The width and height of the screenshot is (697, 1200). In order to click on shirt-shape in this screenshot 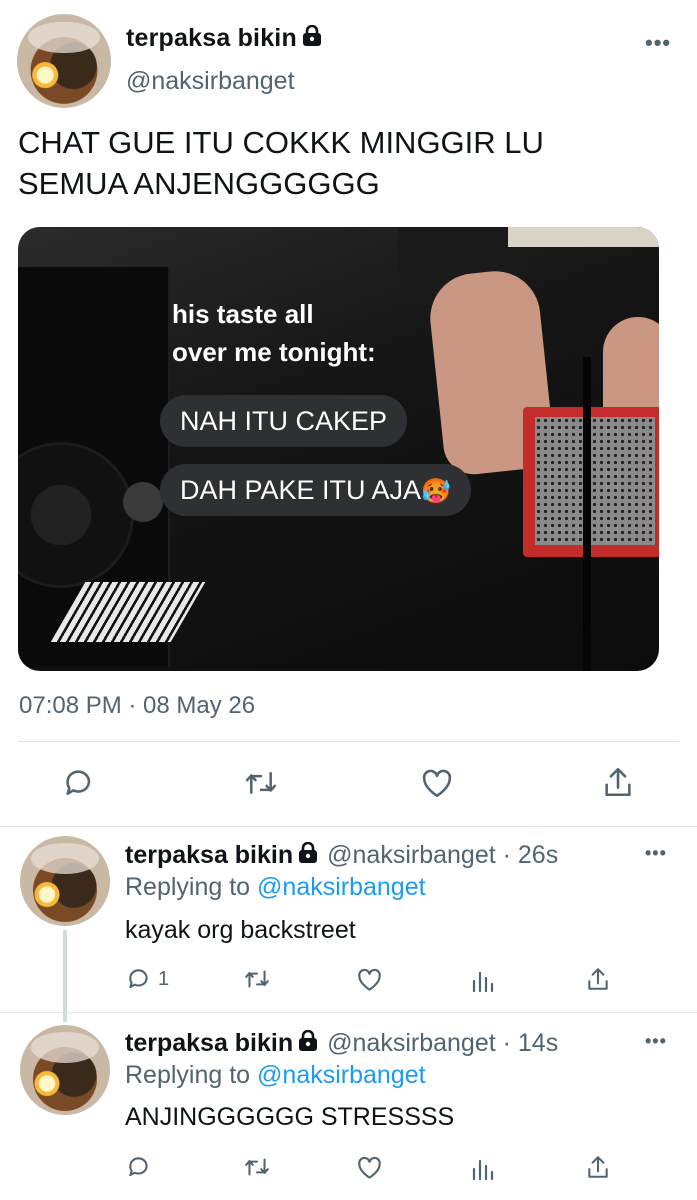, I will do `click(583, 237)`.